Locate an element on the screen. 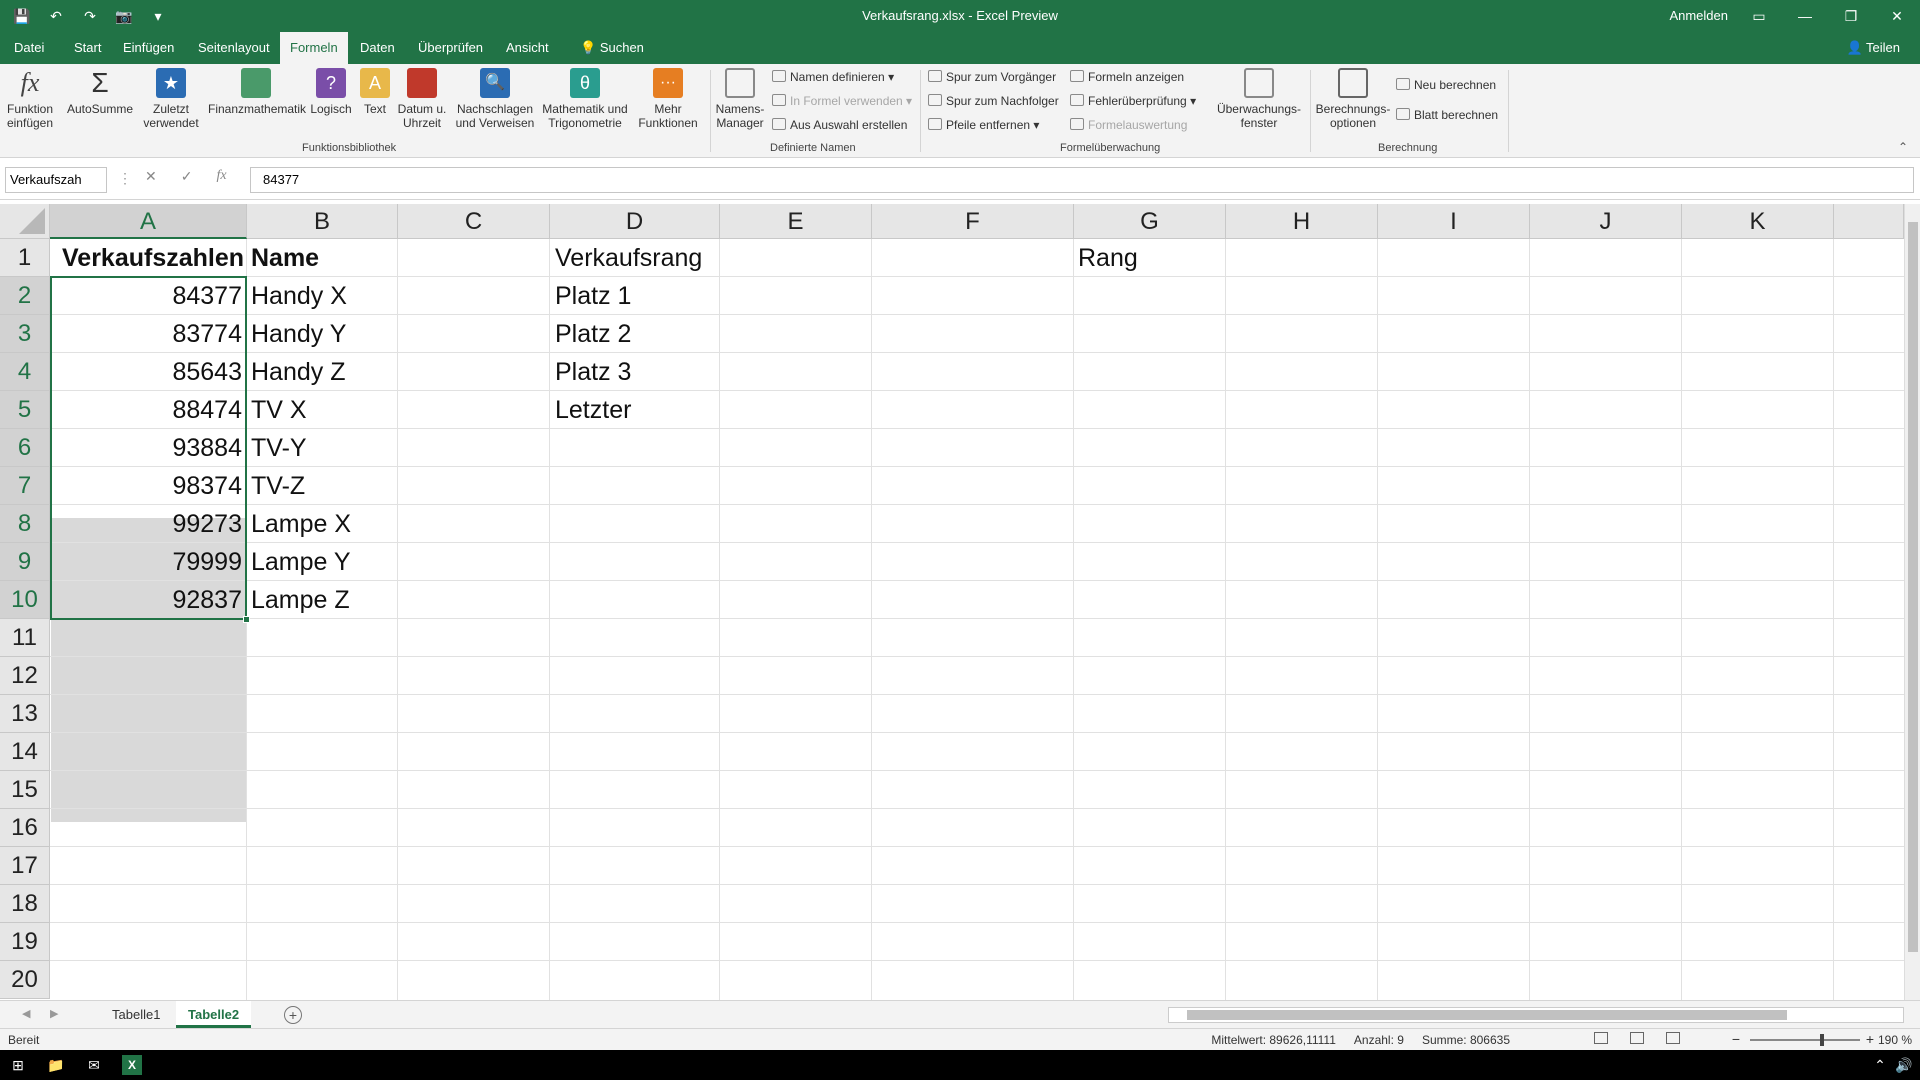  scroll-left-icon: ◀ is located at coordinates (26, 1013).